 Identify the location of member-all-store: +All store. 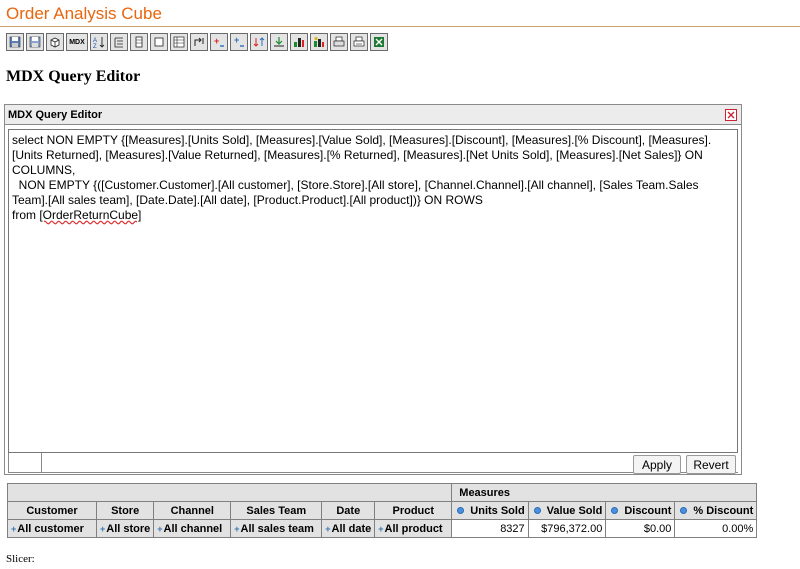
(125, 528).